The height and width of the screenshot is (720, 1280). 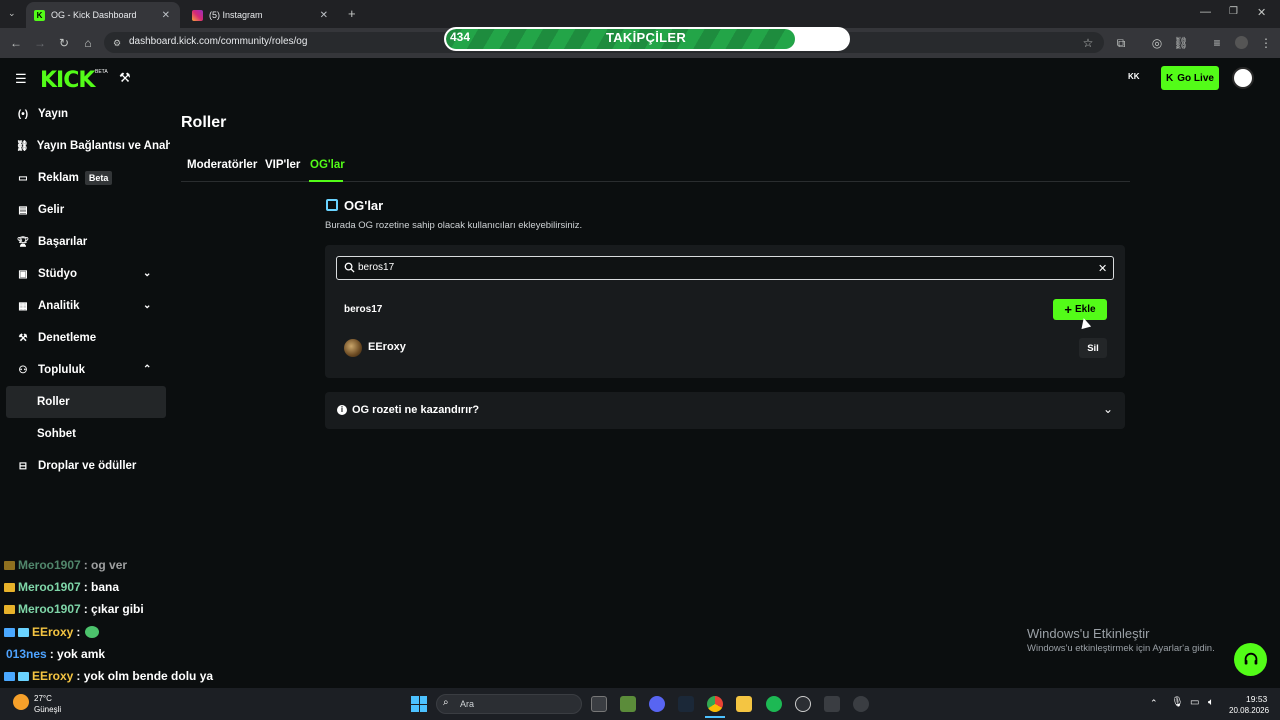 What do you see at coordinates (85, 434) in the screenshot?
I see `sidebar-item-sohbet: Sohbet` at bounding box center [85, 434].